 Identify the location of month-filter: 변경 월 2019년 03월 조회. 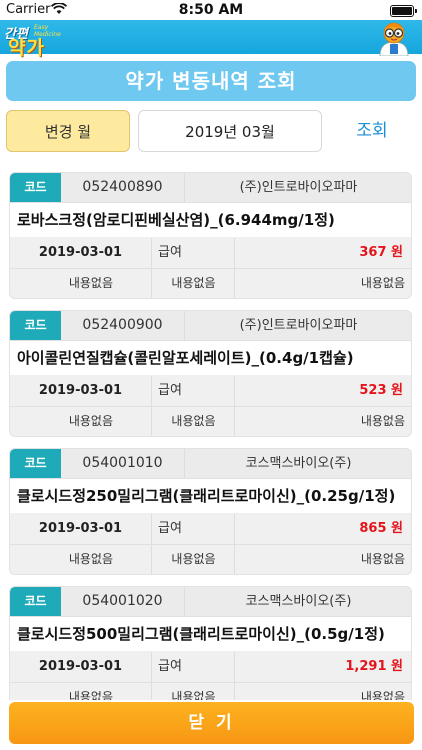
(211, 131).